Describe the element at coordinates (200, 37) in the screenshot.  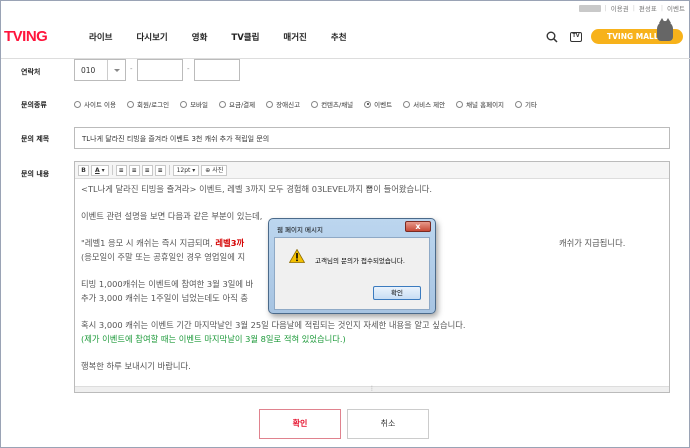
I see `nav-item-movie: 영화` at that location.